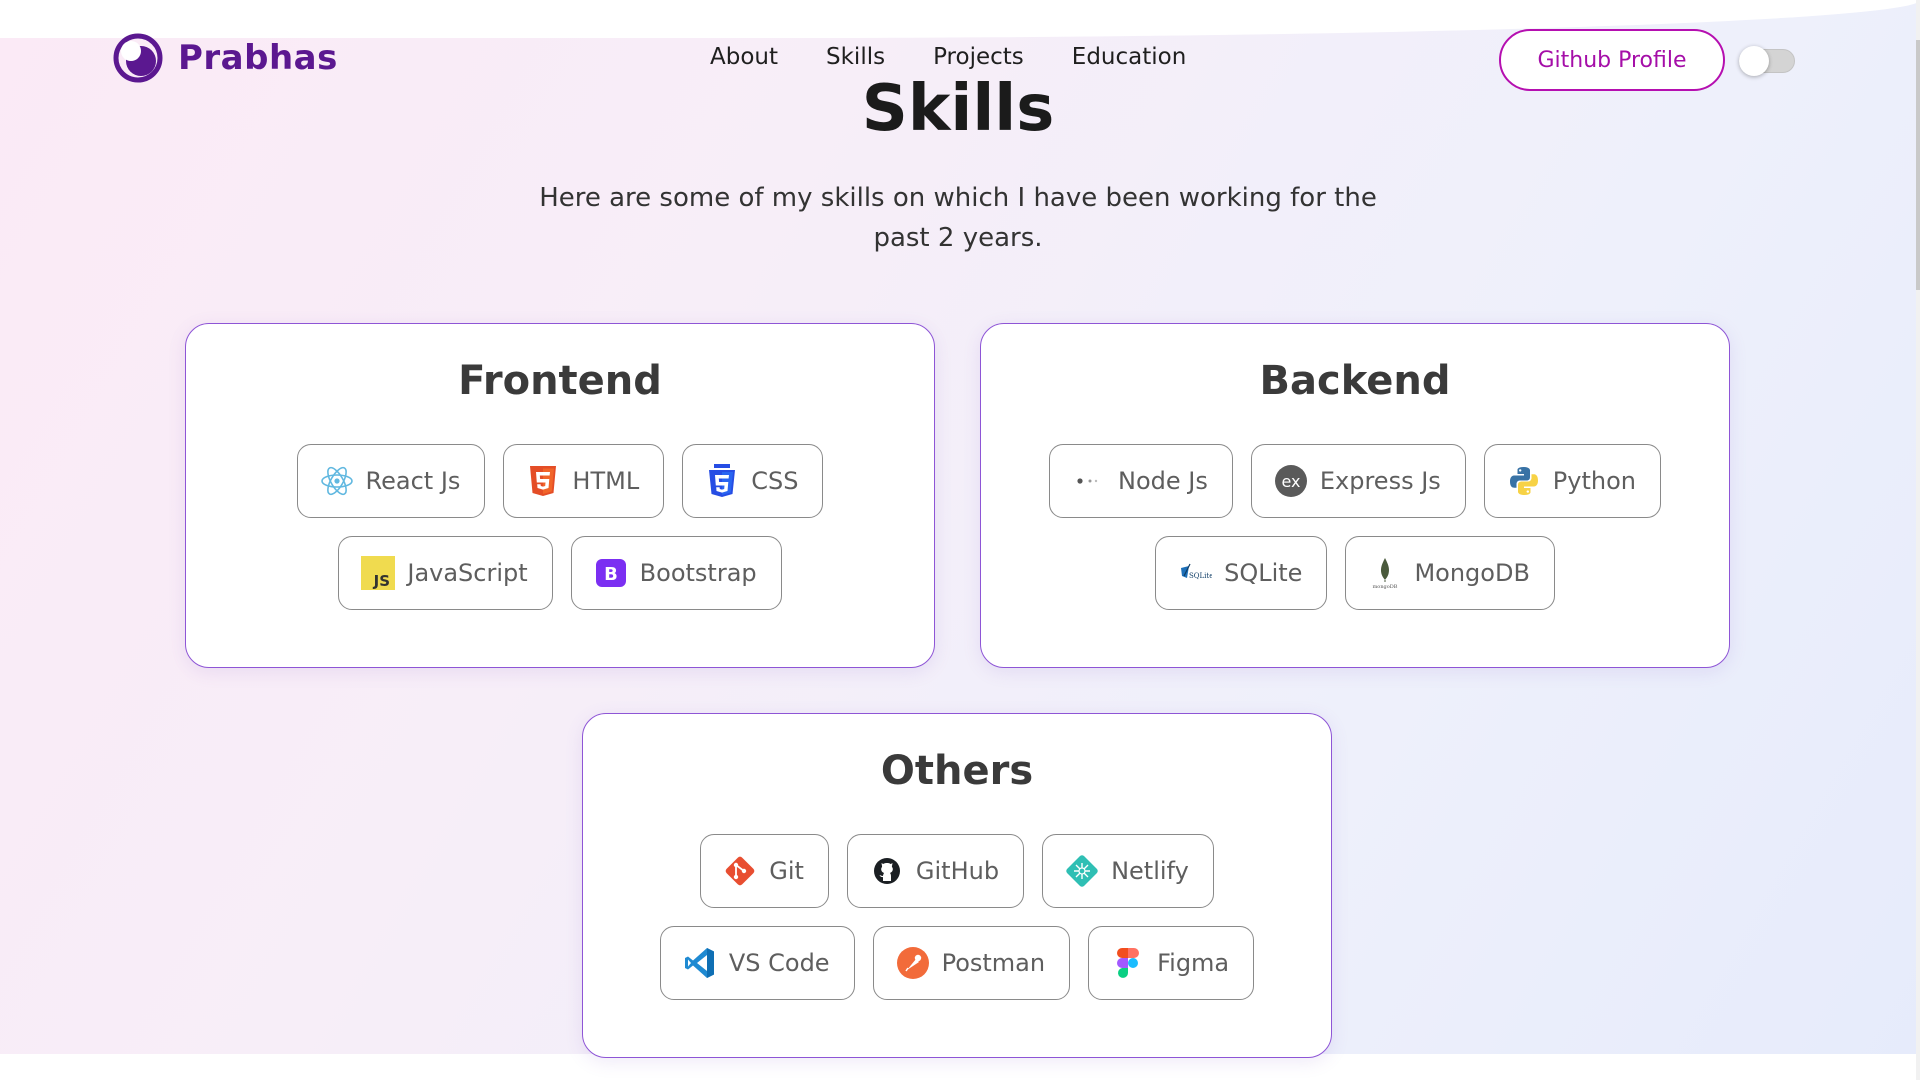 This screenshot has width=1920, height=1080. Describe the element at coordinates (957, 771) in the screenshot. I see `card-title: Others` at that location.